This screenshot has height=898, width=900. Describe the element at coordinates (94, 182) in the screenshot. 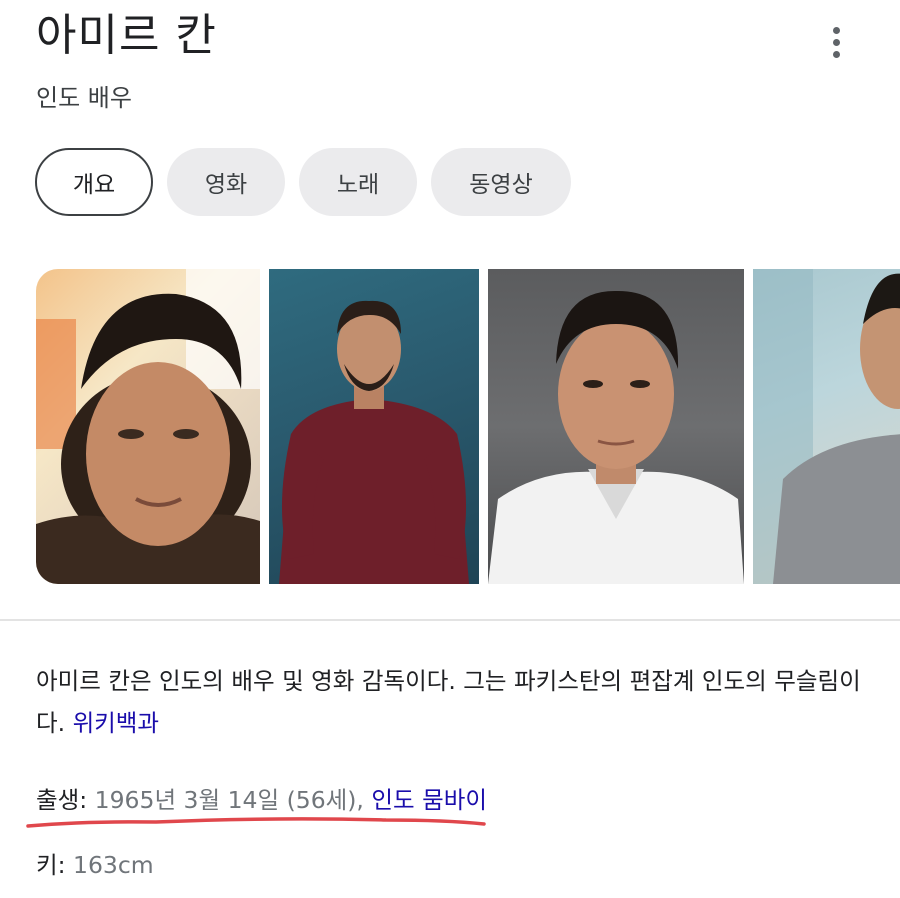

I see `tab-overview: 개요` at that location.